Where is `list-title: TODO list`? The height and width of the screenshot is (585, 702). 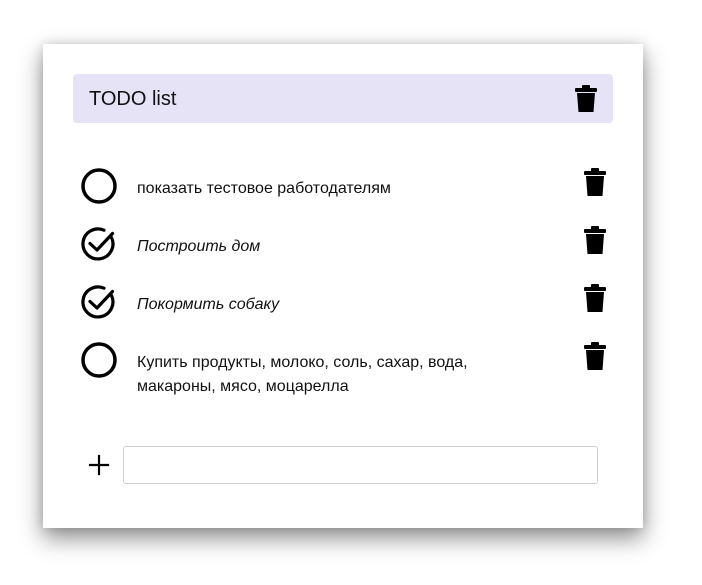
list-title: TODO list is located at coordinates (133, 98).